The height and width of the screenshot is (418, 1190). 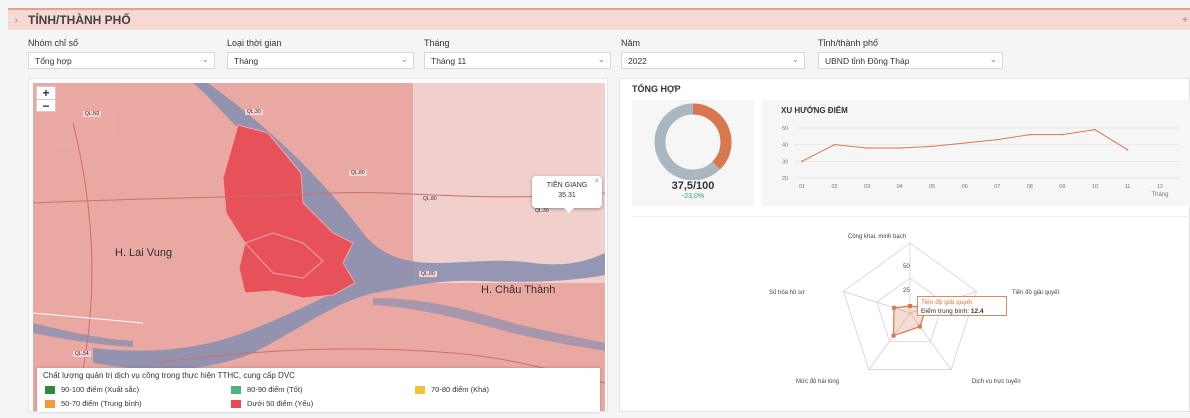 What do you see at coordinates (965, 187) in the screenshot?
I see `x-tick-label: 06` at bounding box center [965, 187].